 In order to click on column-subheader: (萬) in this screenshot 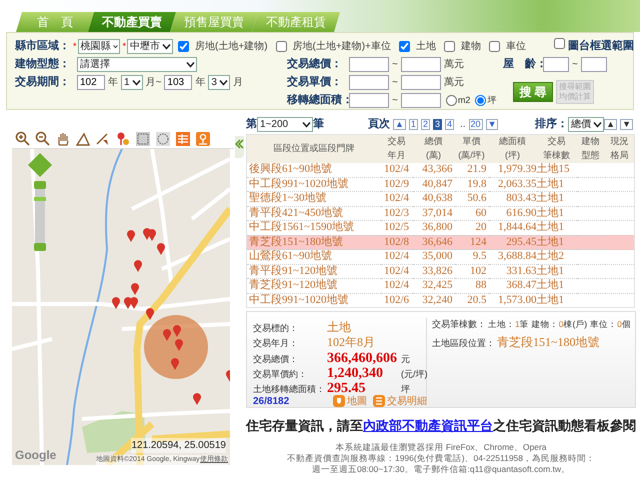, I will do `click(433, 155)`.